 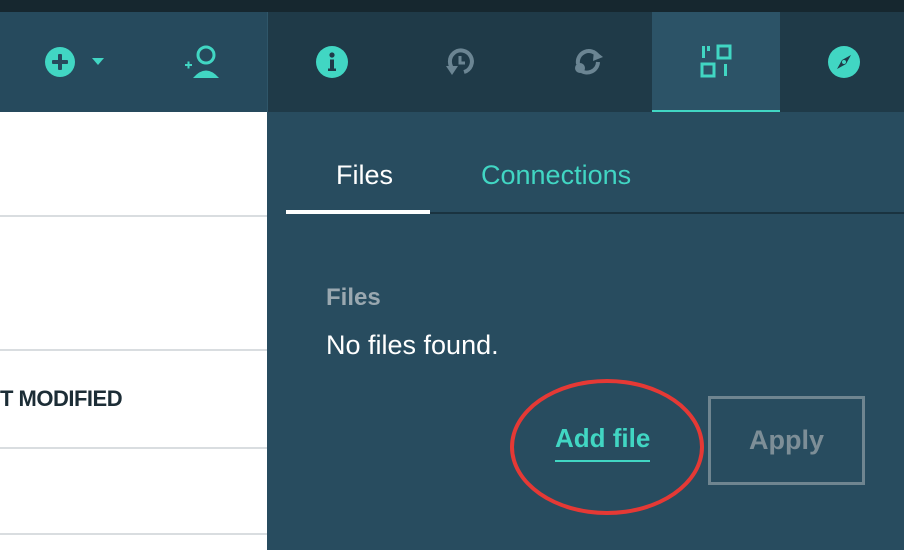 I want to click on add-collaborator-button, so click(x=203, y=62).